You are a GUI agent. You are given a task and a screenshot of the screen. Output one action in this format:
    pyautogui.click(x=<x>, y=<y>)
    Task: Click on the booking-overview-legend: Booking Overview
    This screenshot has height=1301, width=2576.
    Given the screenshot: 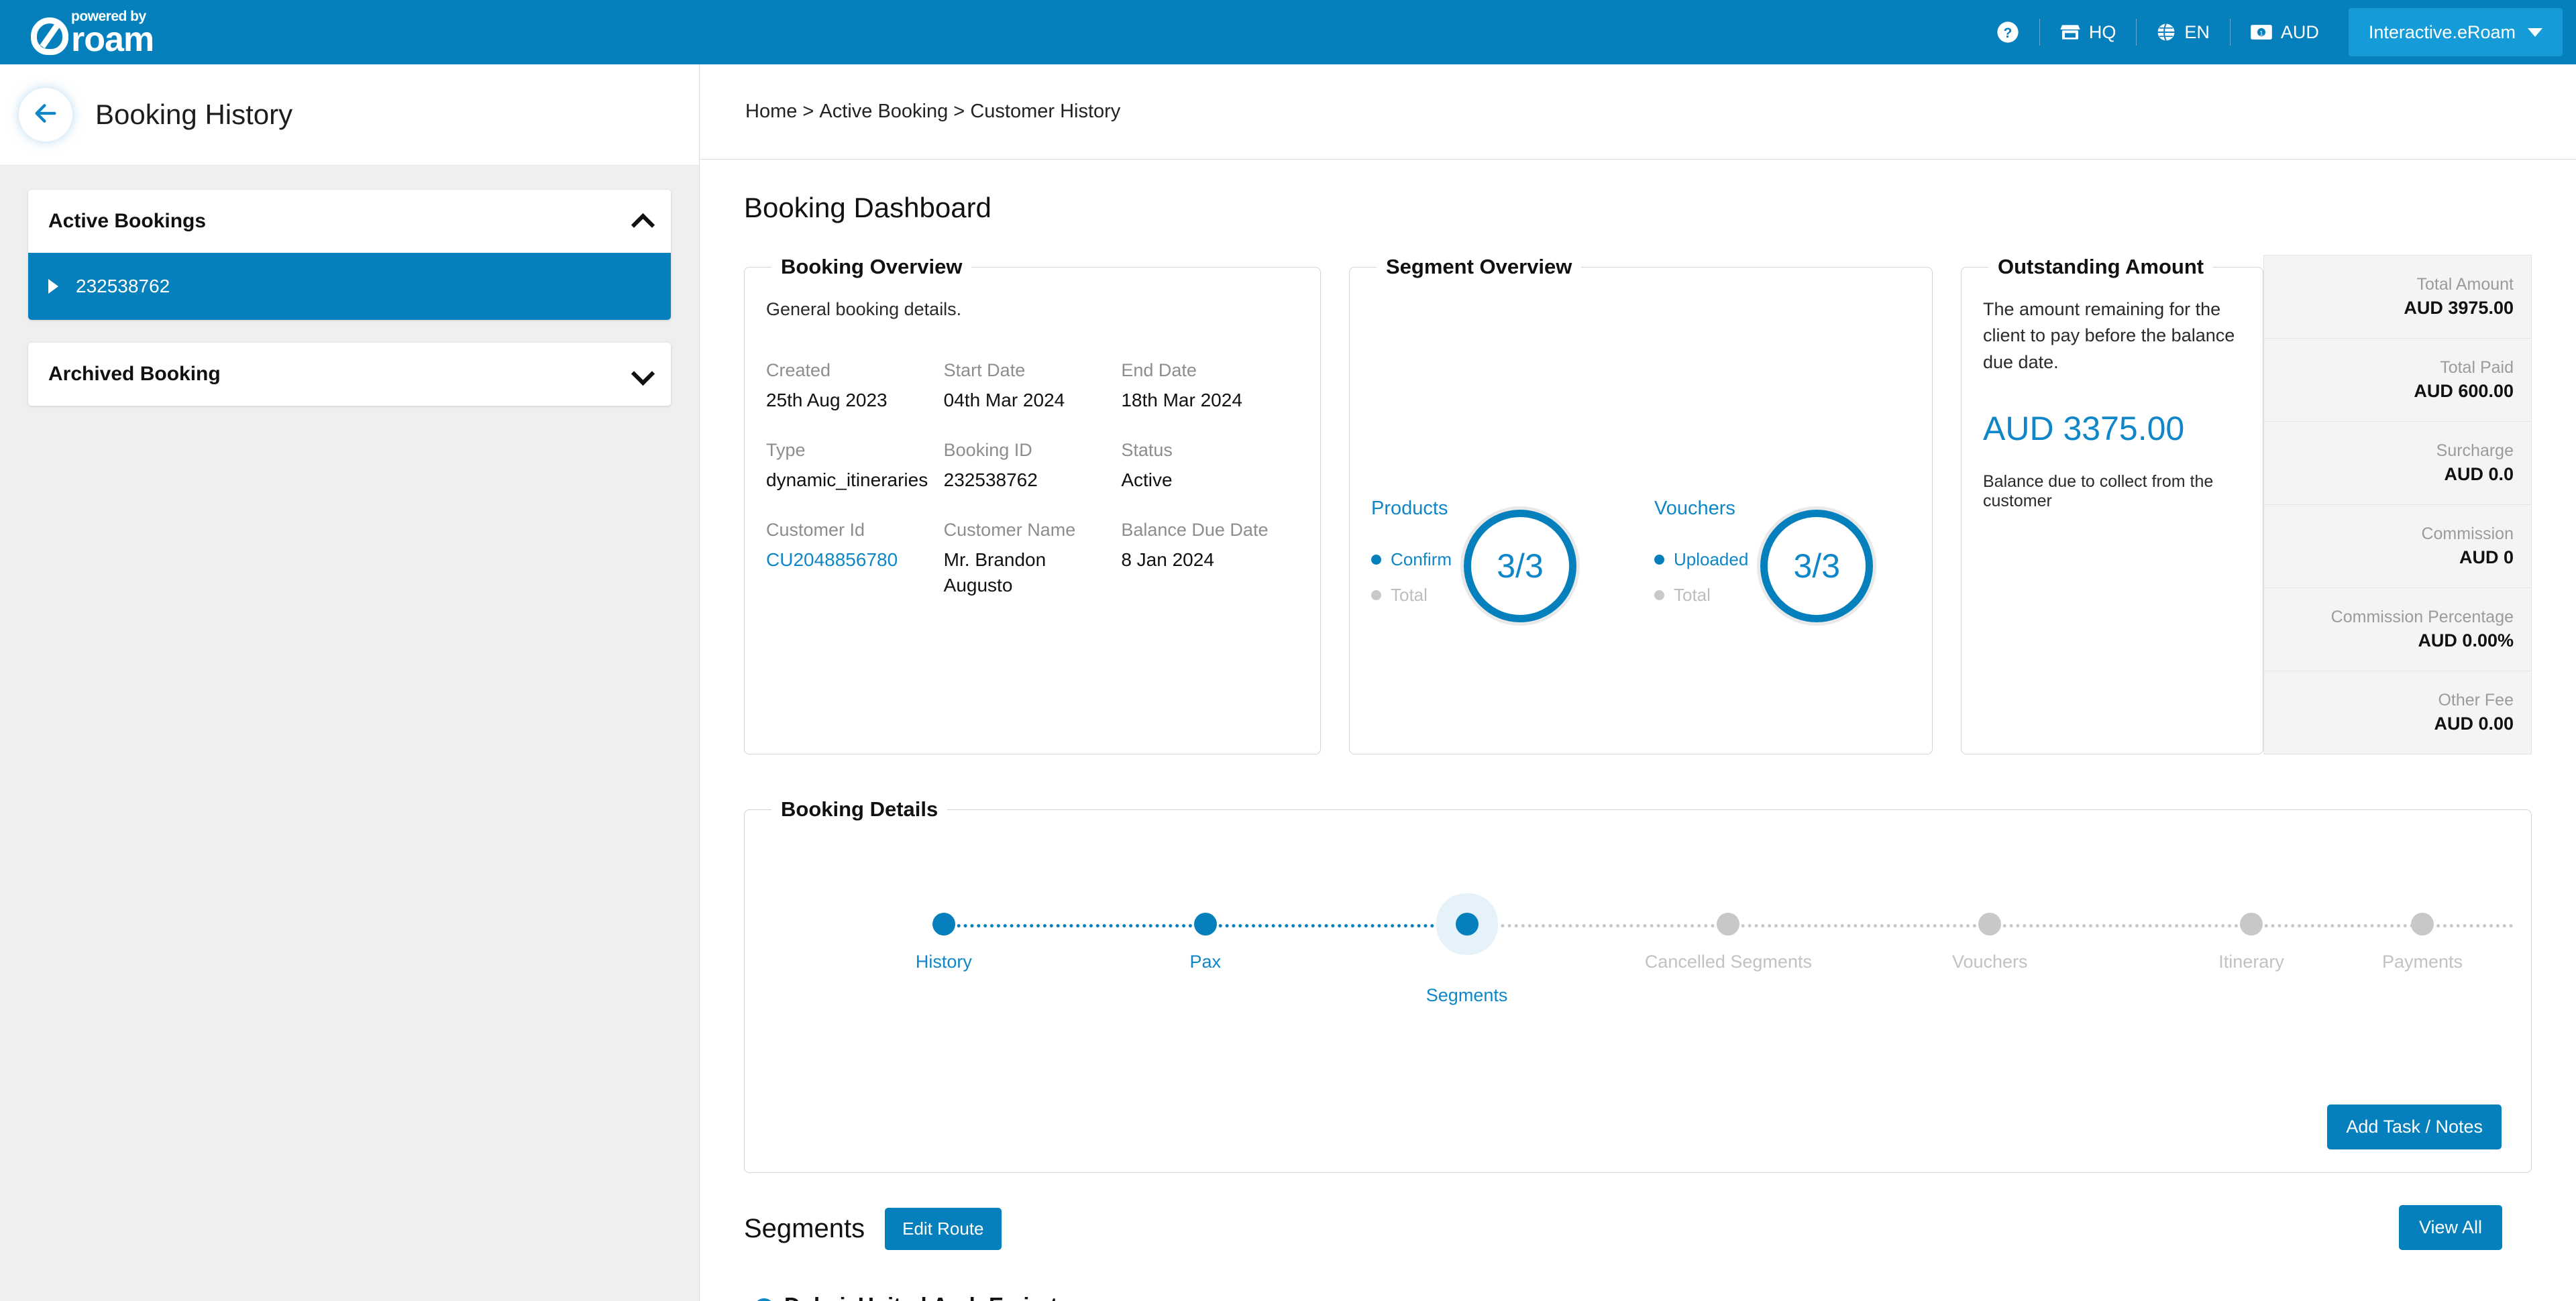 What is the action you would take?
    pyautogui.click(x=872, y=267)
    